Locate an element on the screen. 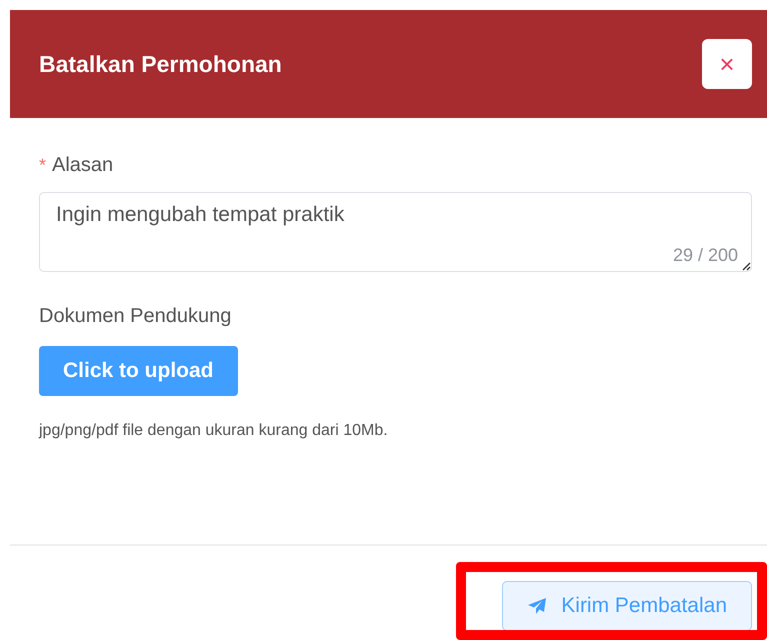 The width and height of the screenshot is (767, 640). character-counter: 29 / 200 is located at coordinates (705, 255).